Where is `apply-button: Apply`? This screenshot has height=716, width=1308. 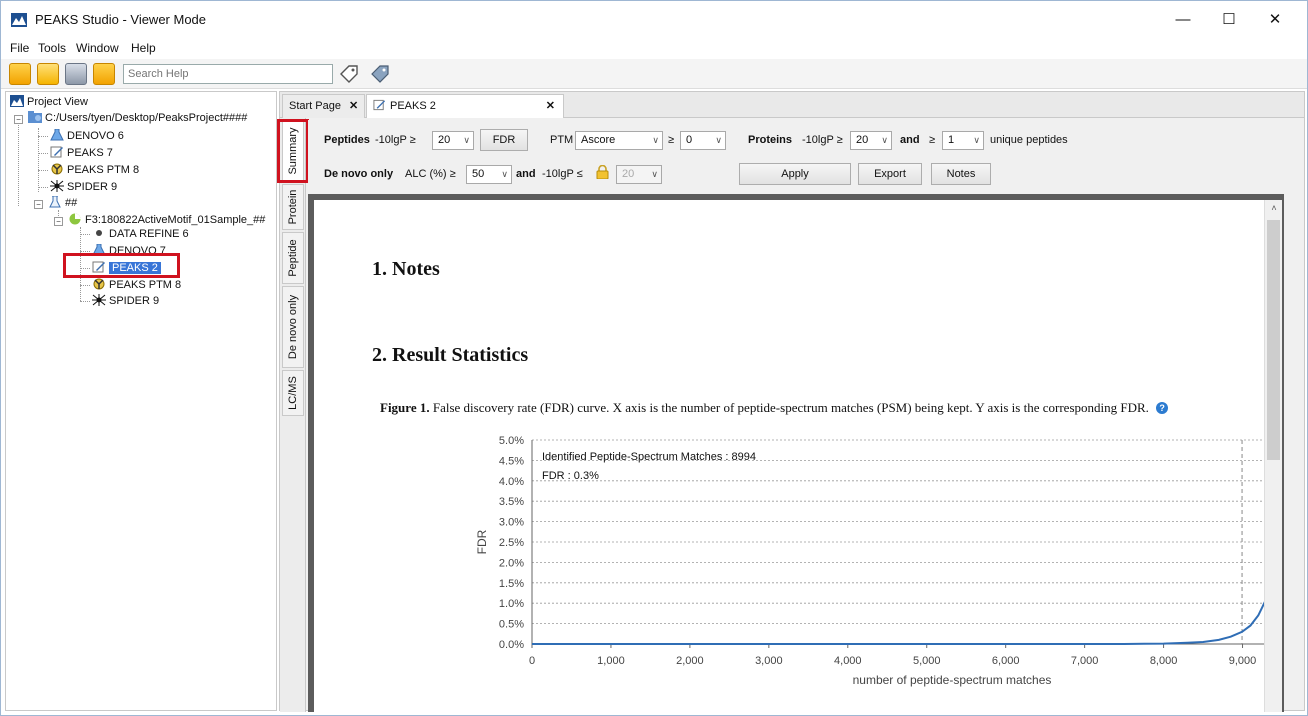
apply-button: Apply is located at coordinates (795, 174).